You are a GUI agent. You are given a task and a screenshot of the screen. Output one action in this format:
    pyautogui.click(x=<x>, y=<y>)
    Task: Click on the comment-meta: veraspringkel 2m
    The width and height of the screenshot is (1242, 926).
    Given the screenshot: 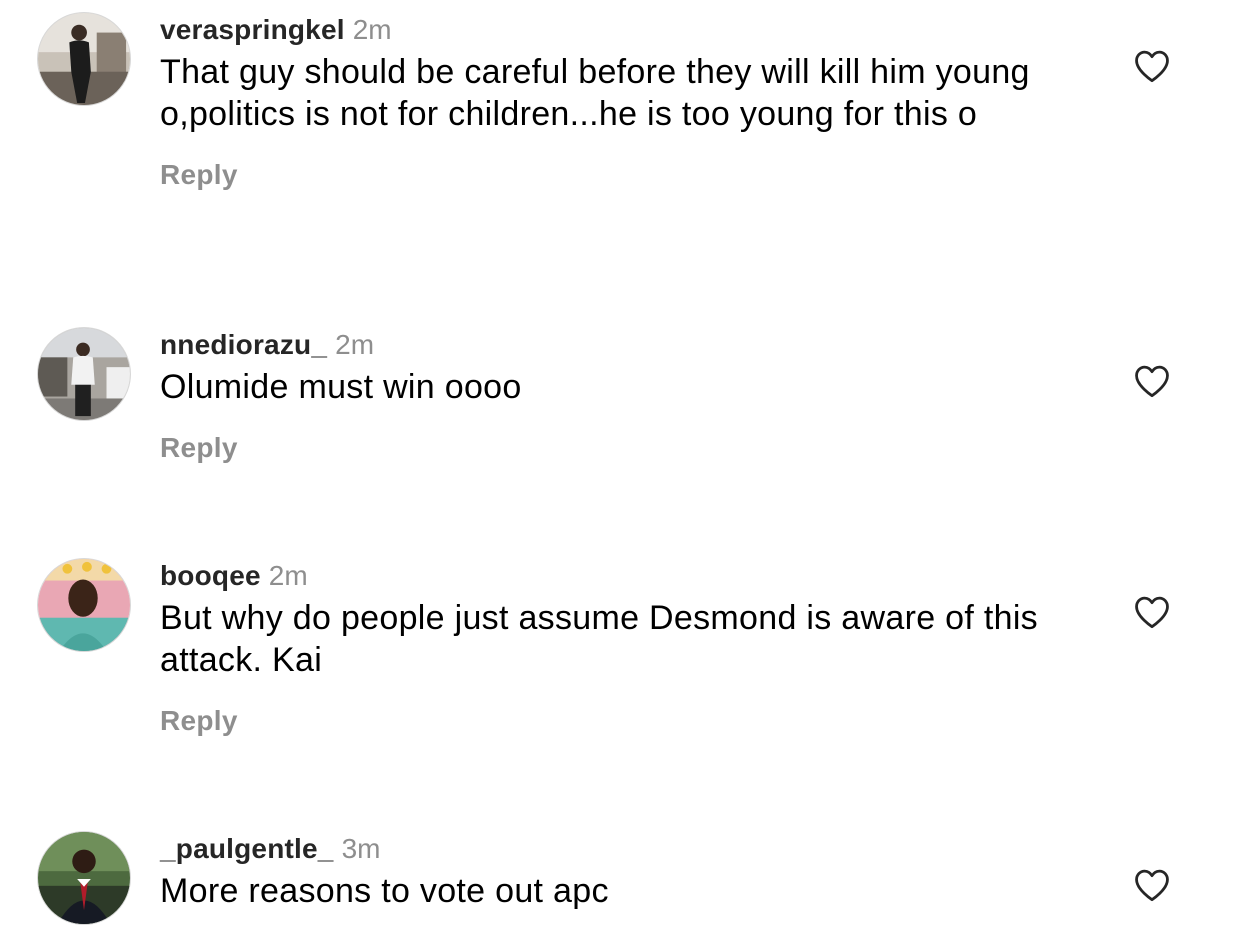 What is the action you would take?
    pyautogui.click(x=610, y=30)
    